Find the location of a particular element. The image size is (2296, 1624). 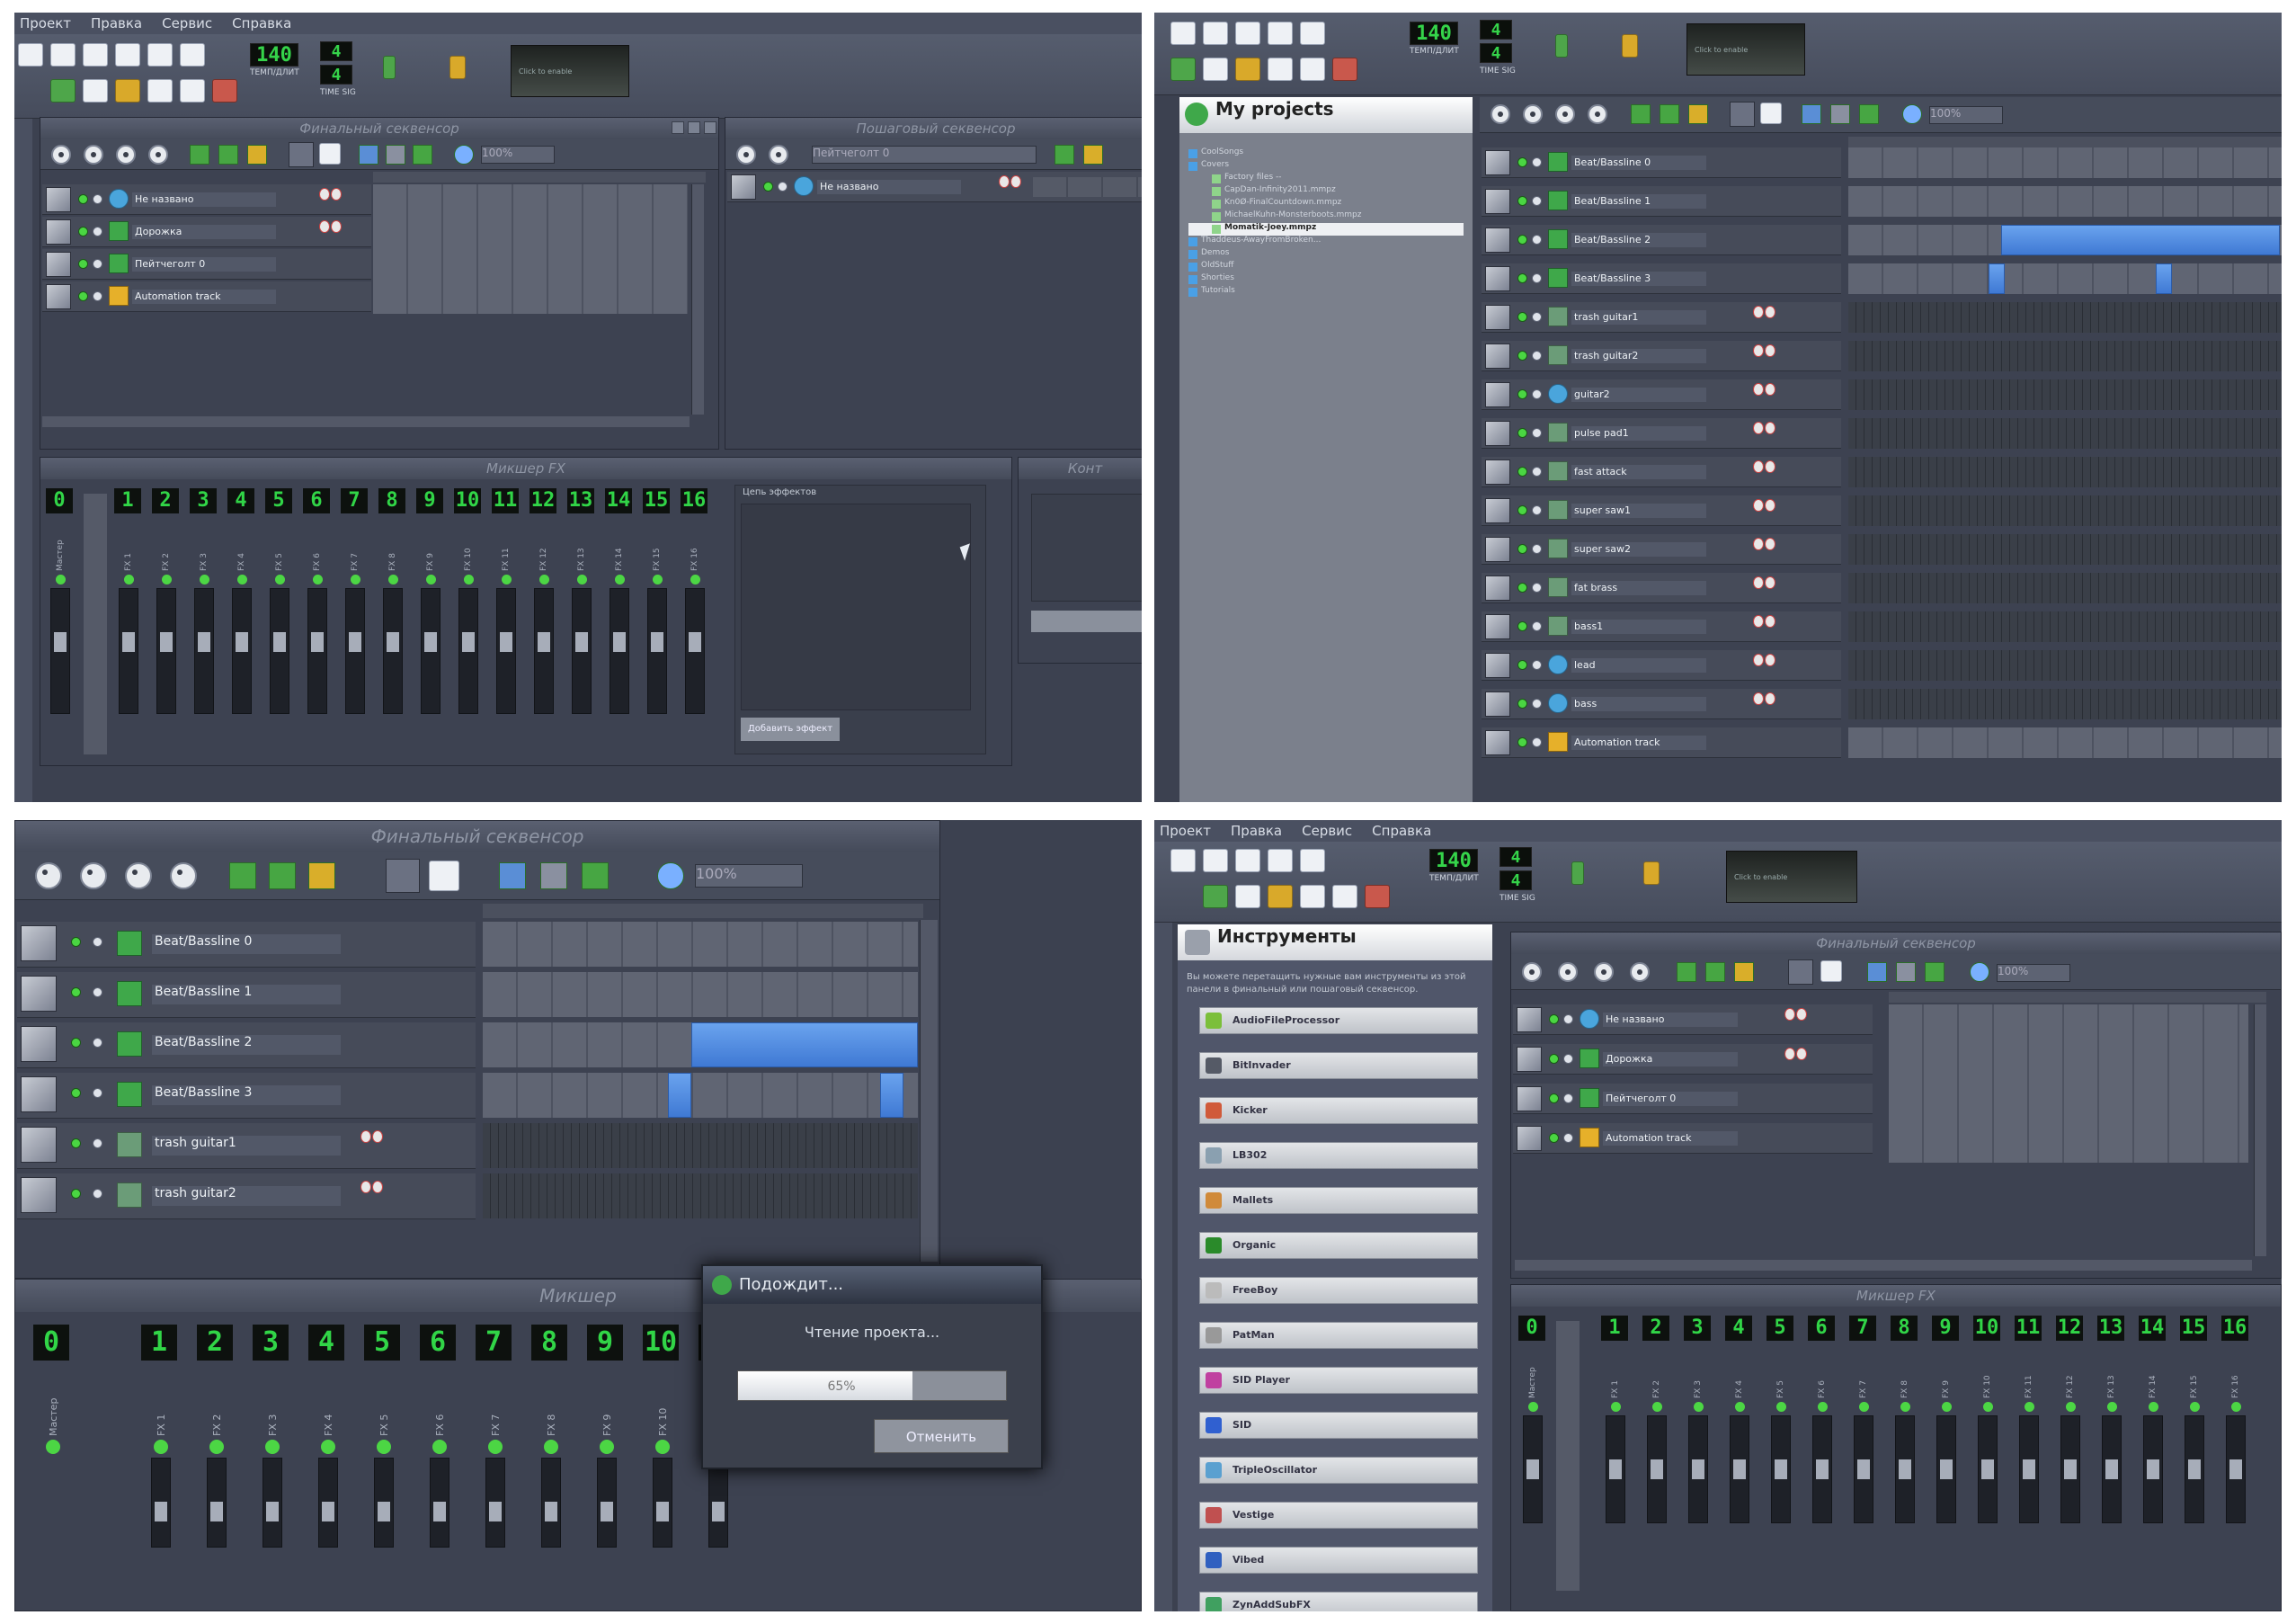

track-row: Beat/Bassline 3 is located at coordinates (1661, 278).